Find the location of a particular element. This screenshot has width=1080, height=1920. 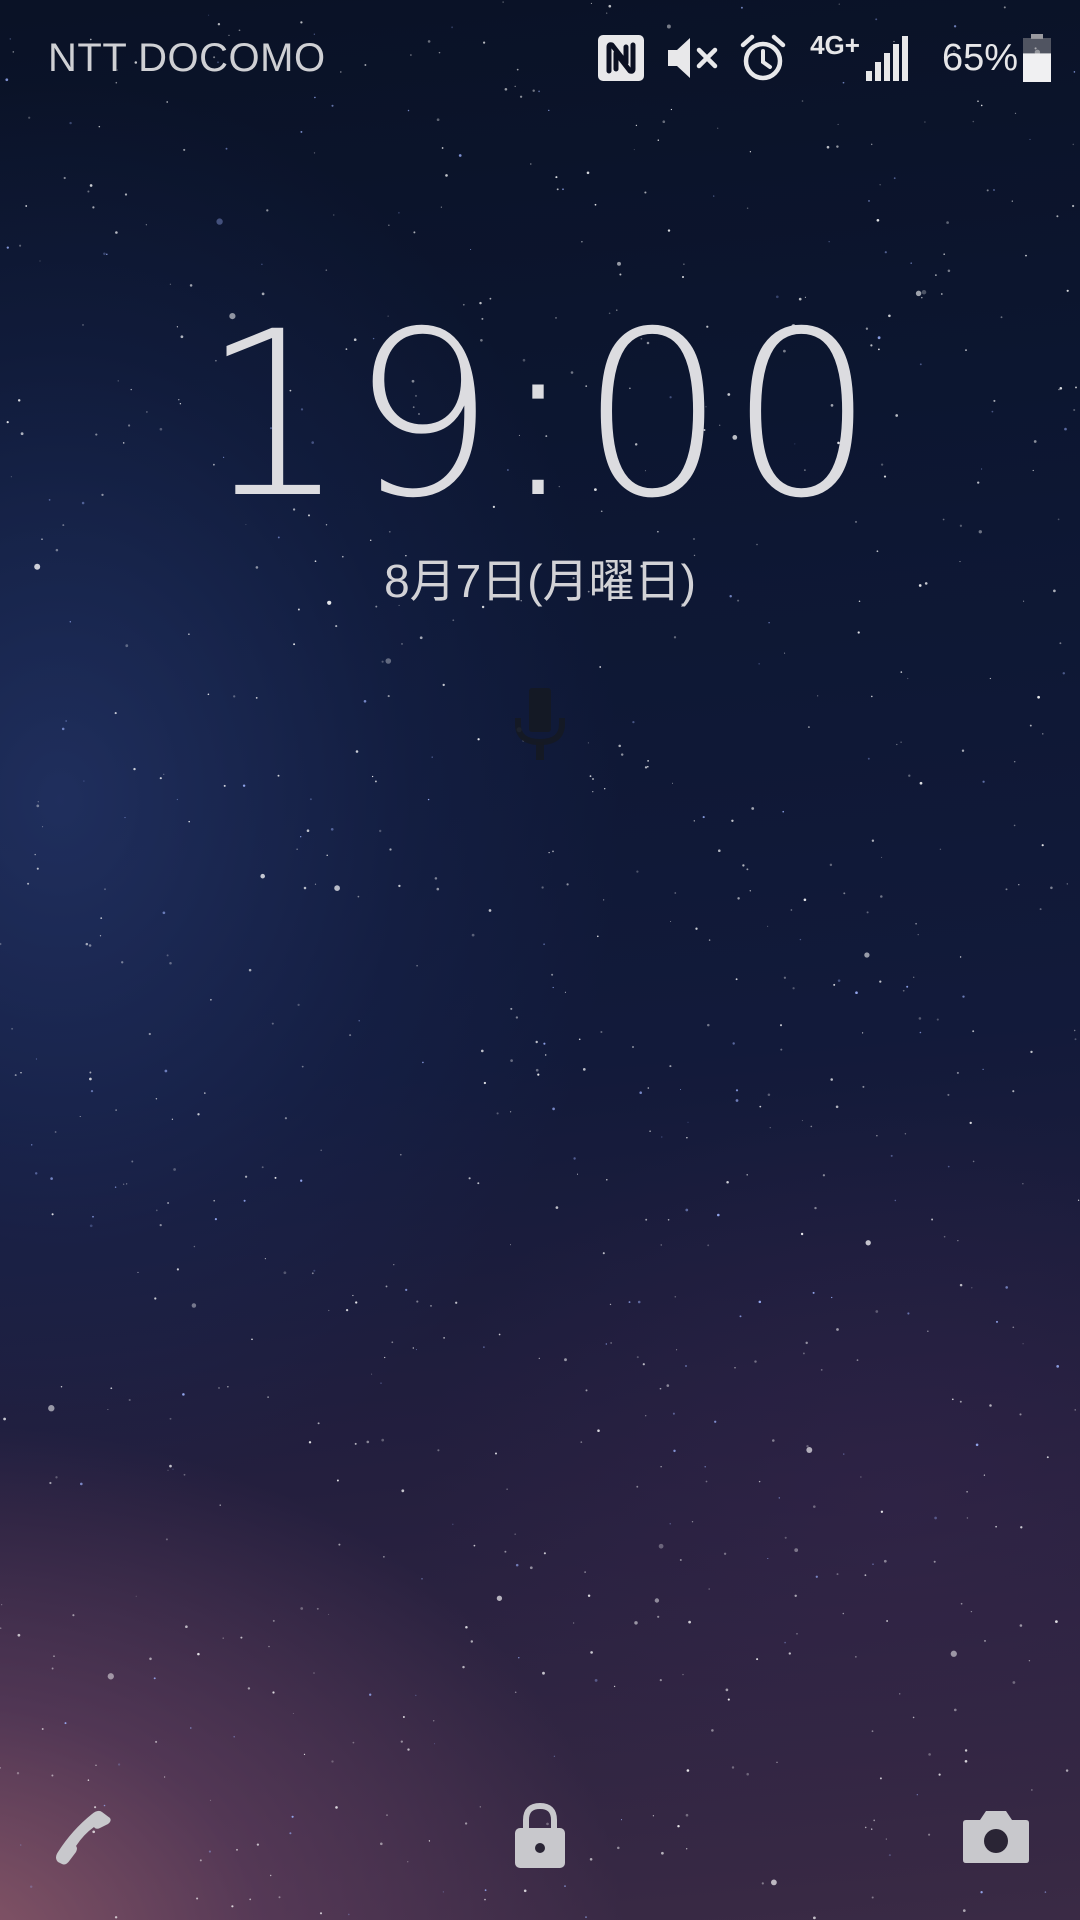

mic-icon is located at coordinates (540, 726).